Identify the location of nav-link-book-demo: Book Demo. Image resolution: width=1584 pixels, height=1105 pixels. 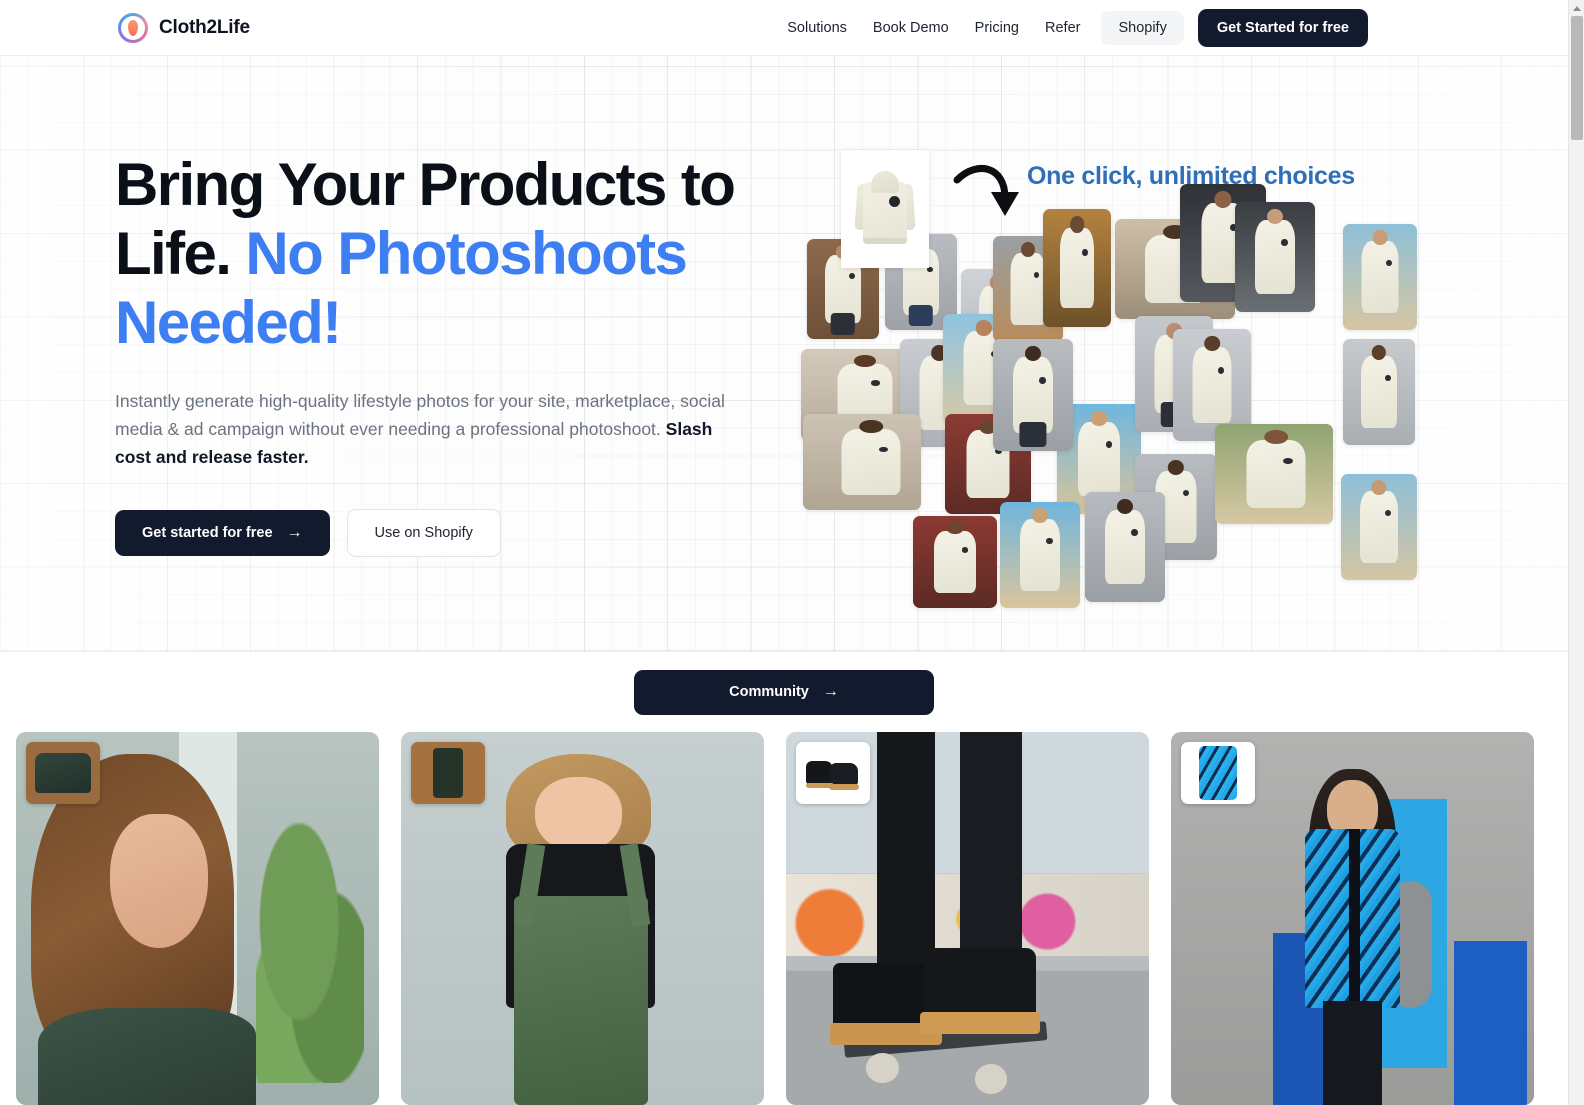
(911, 28).